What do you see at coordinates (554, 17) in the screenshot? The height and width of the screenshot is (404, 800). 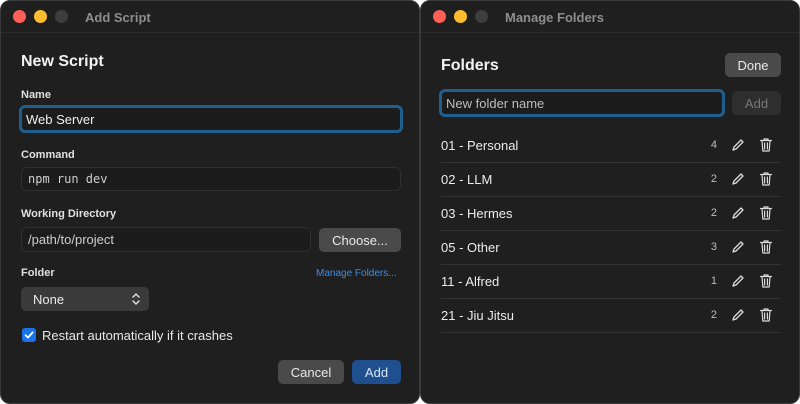 I see `window-title: Manage Folders` at bounding box center [554, 17].